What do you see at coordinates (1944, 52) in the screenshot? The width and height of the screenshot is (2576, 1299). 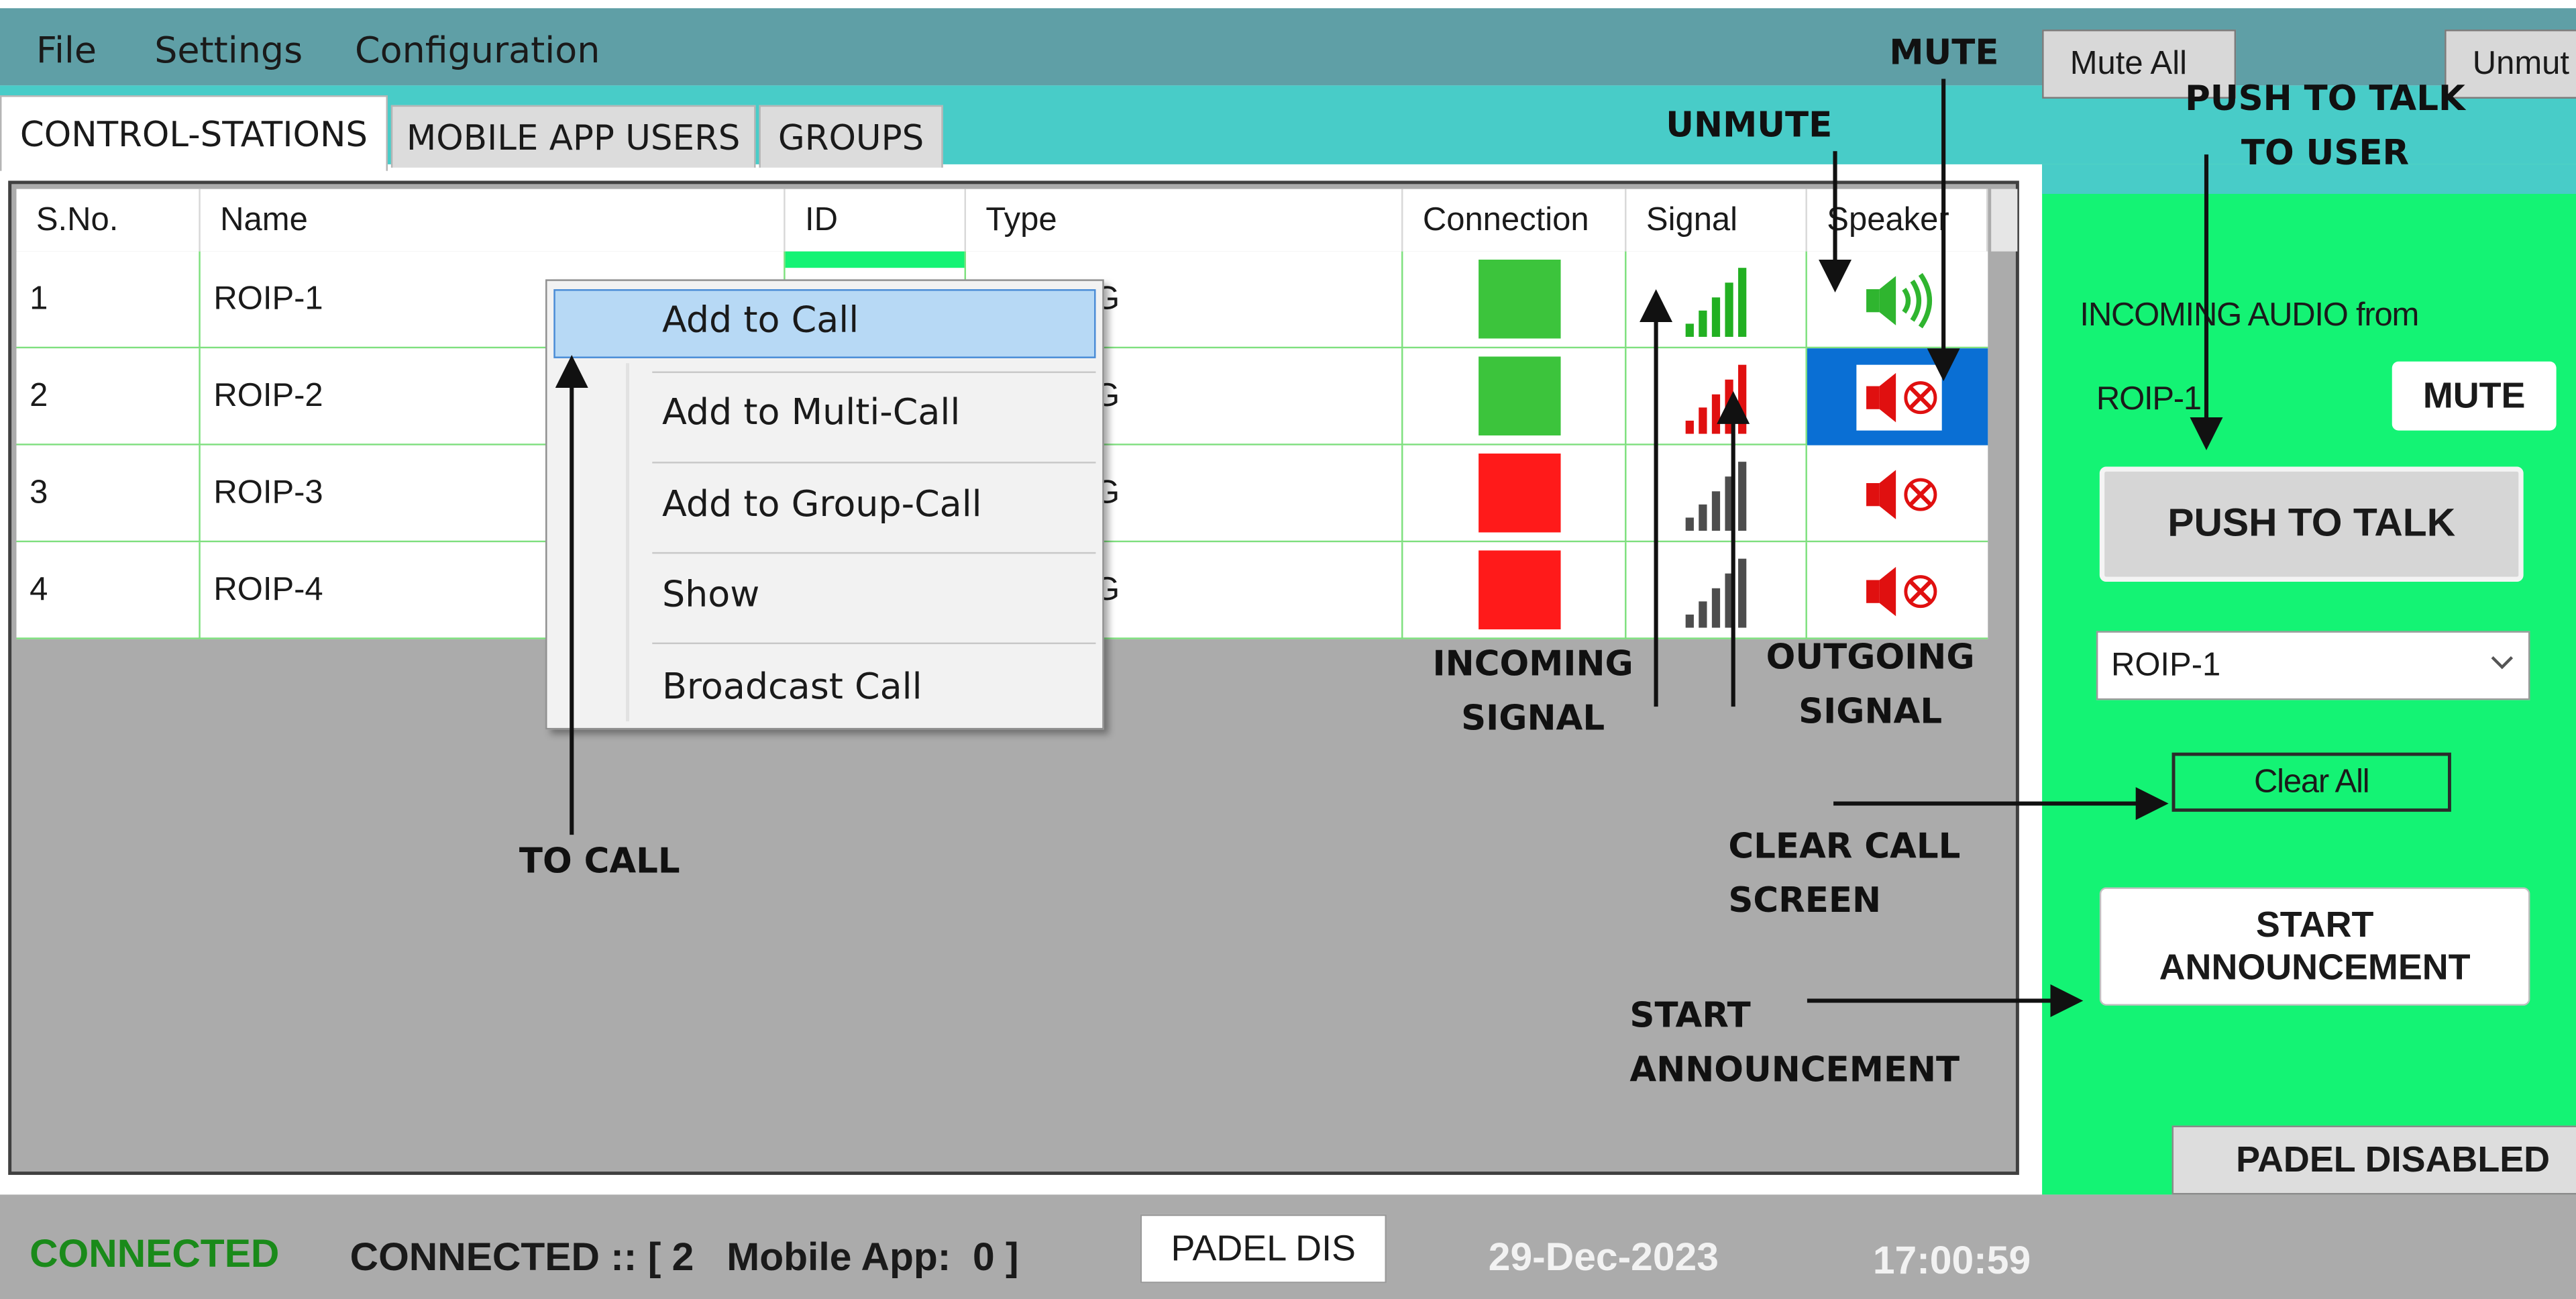 I see `annotation-mute: MUTE` at bounding box center [1944, 52].